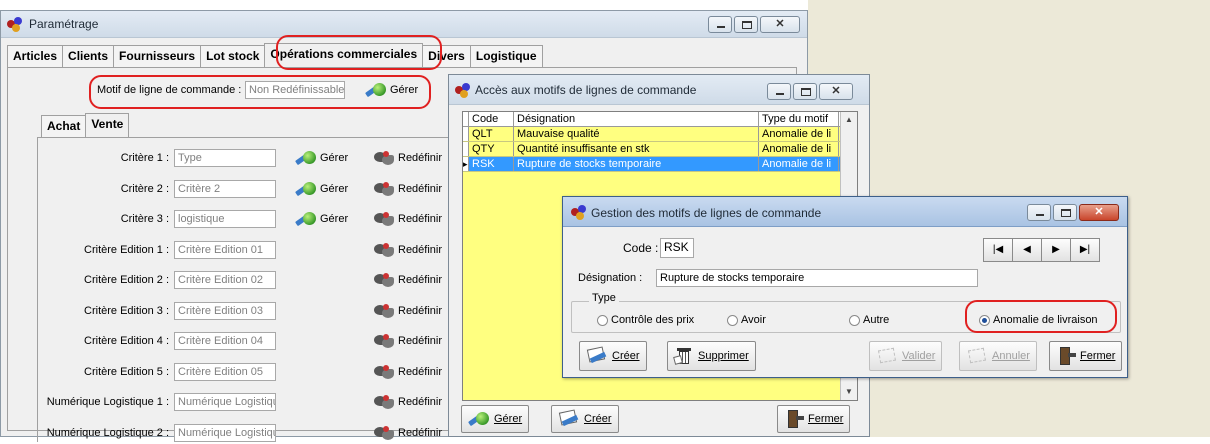 The width and height of the screenshot is (1210, 444). What do you see at coordinates (225, 219) in the screenshot?
I see `field-input: logistique` at bounding box center [225, 219].